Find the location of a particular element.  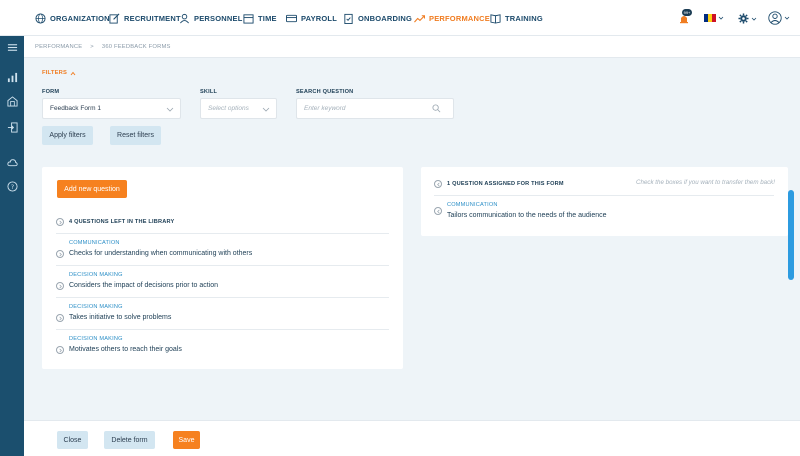

nav-item-performance: PERFORMANCE is located at coordinates (452, 18).